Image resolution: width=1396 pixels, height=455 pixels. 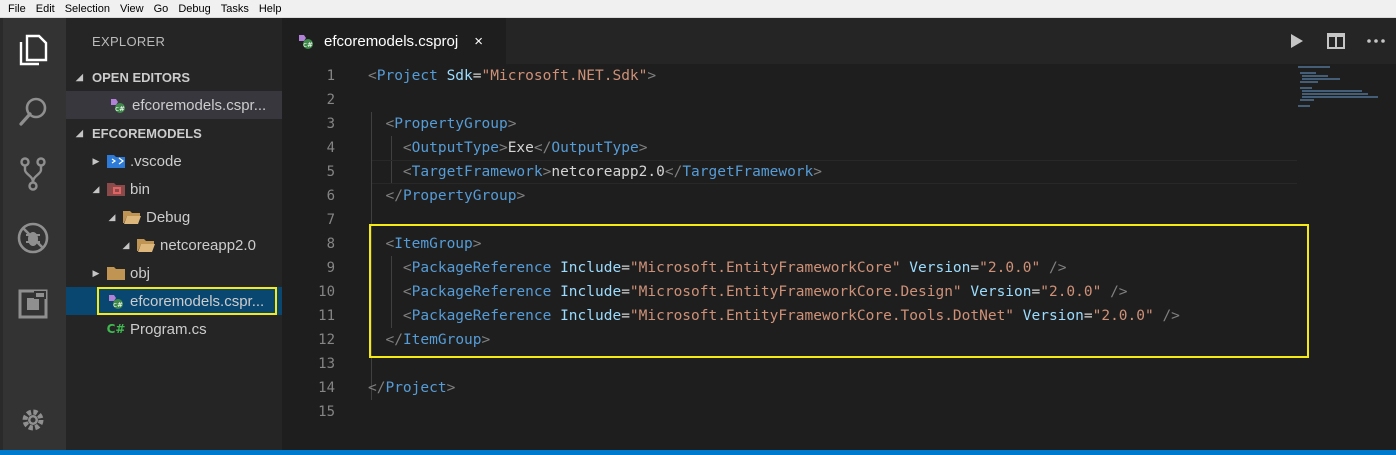 I want to click on code-line-4: 4 <OutputType>Exe</OutputType>, so click(x=789, y=148).